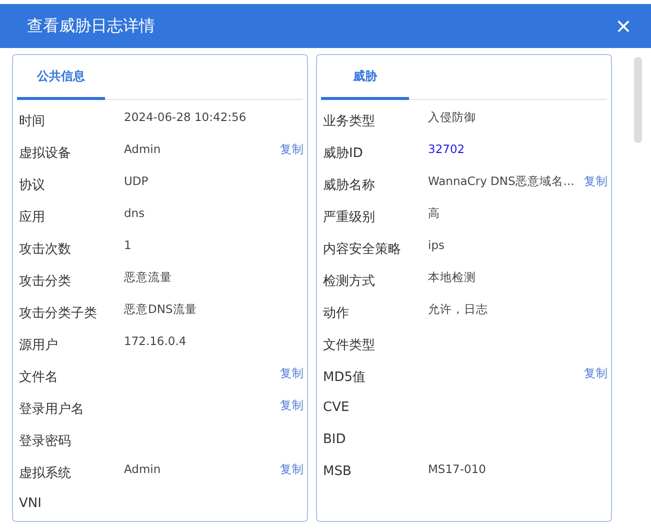 The width and height of the screenshot is (651, 532). What do you see at coordinates (45, 441) in the screenshot?
I see `field-label: 登录密码` at bounding box center [45, 441].